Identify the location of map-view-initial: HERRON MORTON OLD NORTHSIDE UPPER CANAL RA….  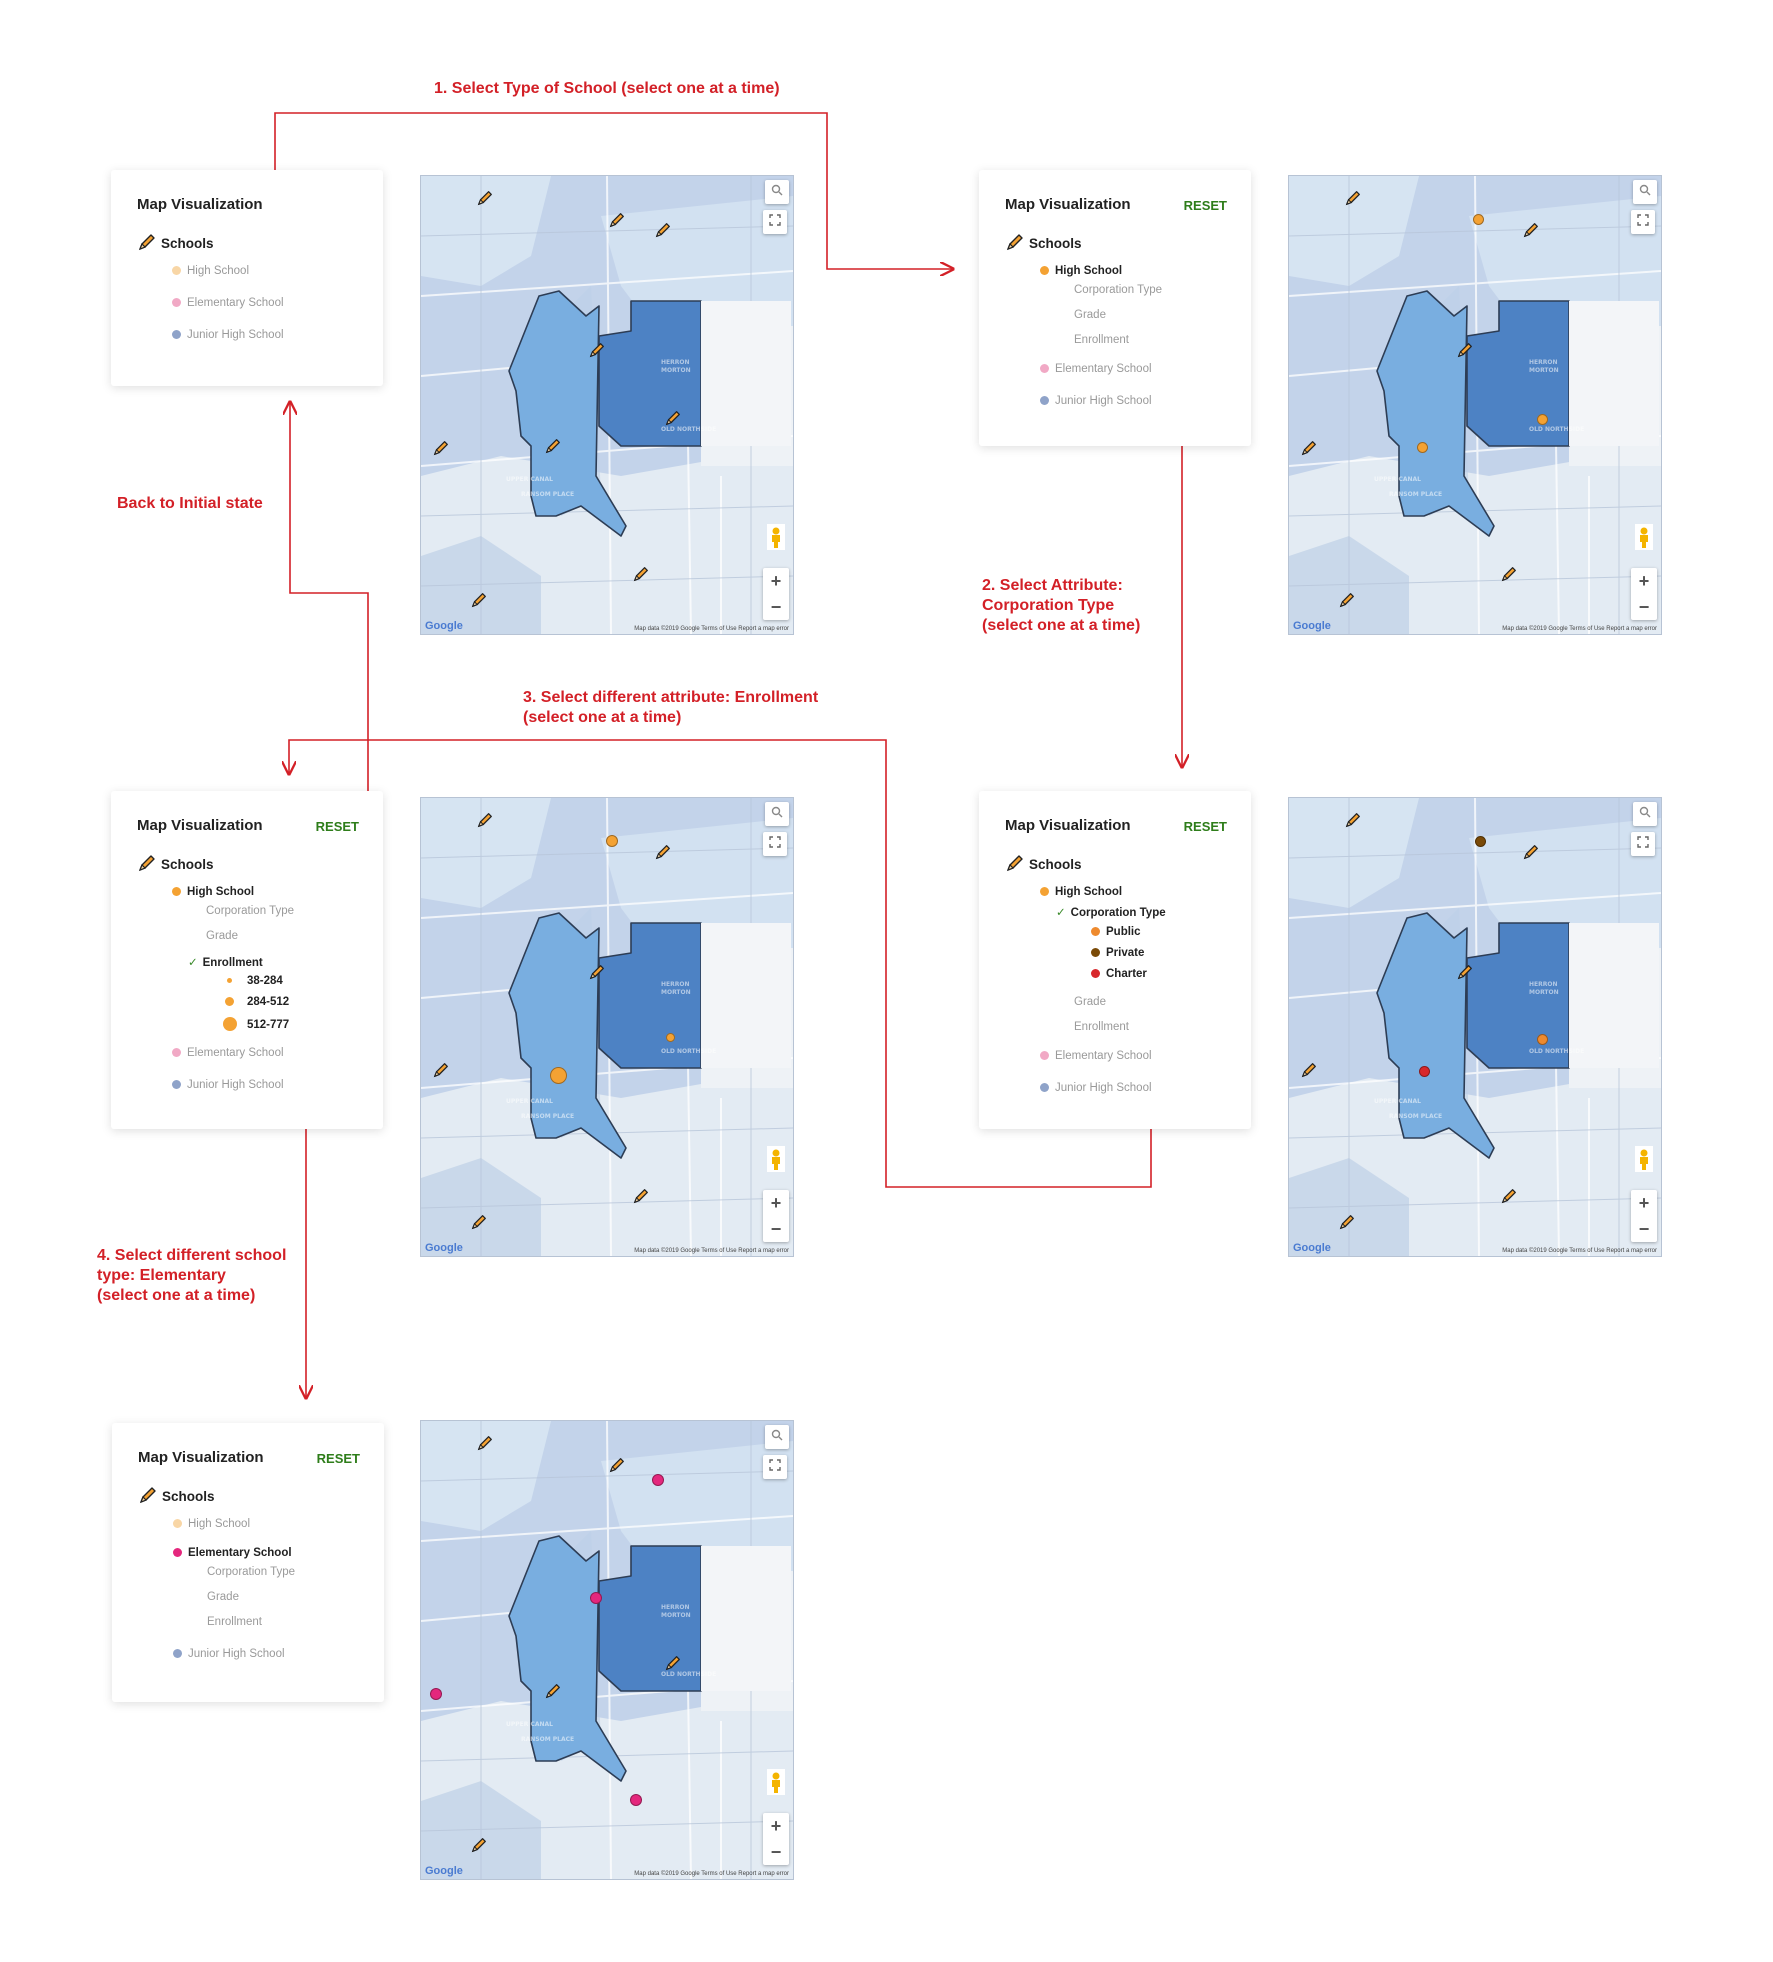
(607, 405).